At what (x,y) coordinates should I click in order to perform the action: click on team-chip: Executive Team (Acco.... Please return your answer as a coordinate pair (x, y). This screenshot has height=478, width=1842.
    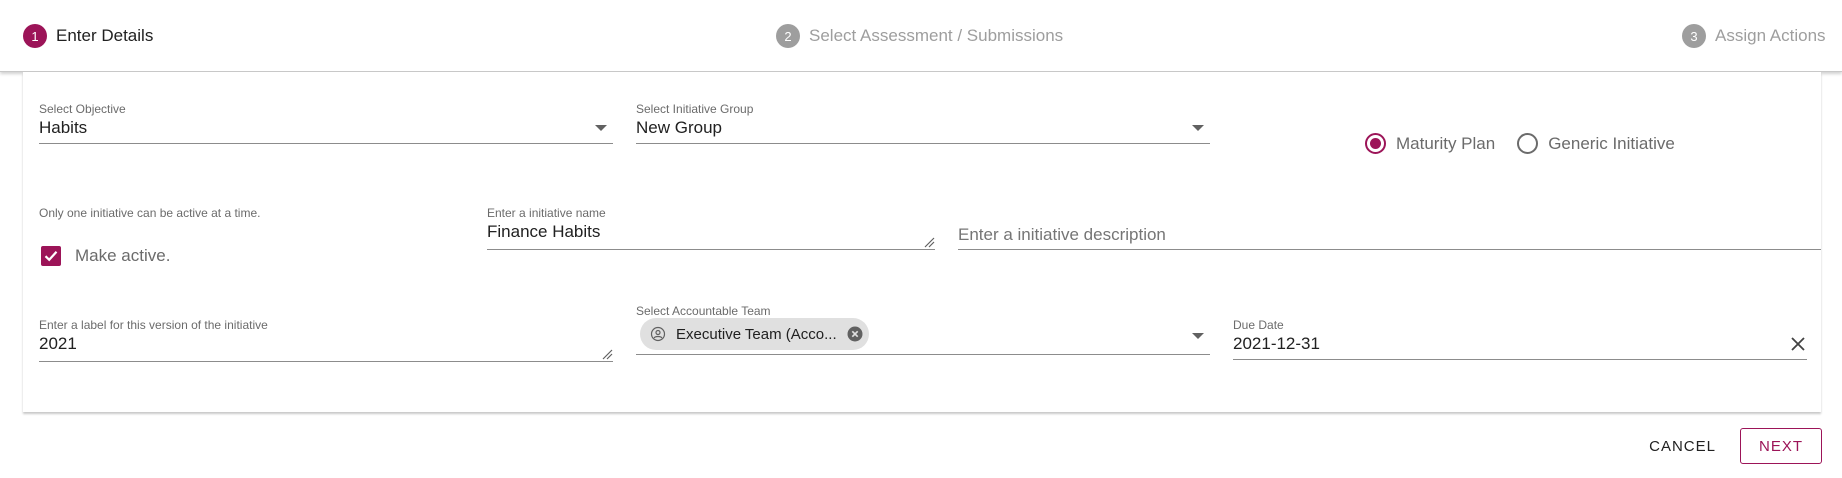
    Looking at the image, I should click on (754, 334).